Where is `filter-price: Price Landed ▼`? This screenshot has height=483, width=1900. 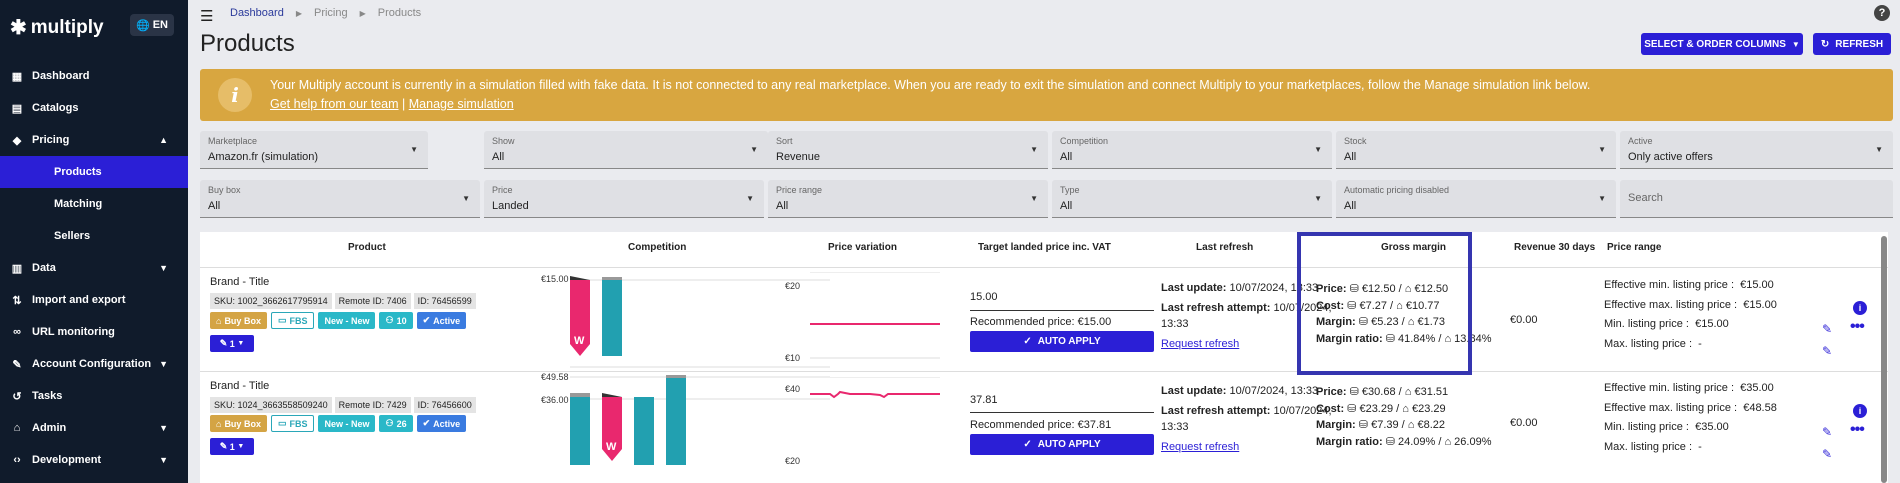 filter-price: Price Landed ▼ is located at coordinates (624, 199).